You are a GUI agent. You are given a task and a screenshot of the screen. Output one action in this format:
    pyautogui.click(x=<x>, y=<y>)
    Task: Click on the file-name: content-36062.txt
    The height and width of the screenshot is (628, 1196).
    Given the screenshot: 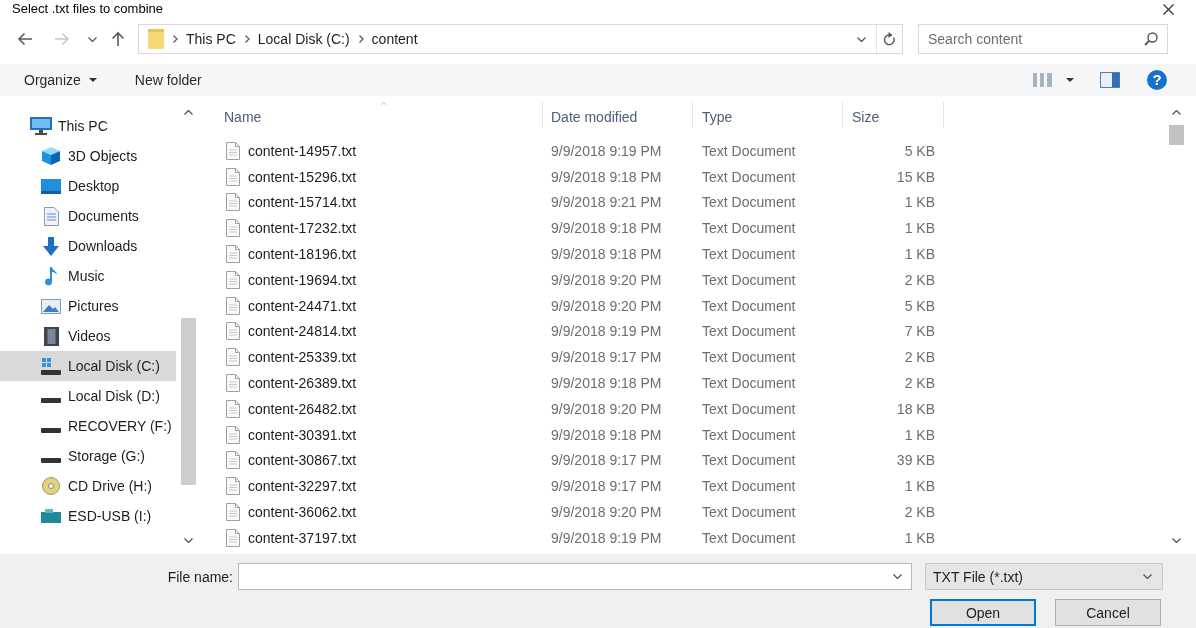 What is the action you would take?
    pyautogui.click(x=302, y=512)
    